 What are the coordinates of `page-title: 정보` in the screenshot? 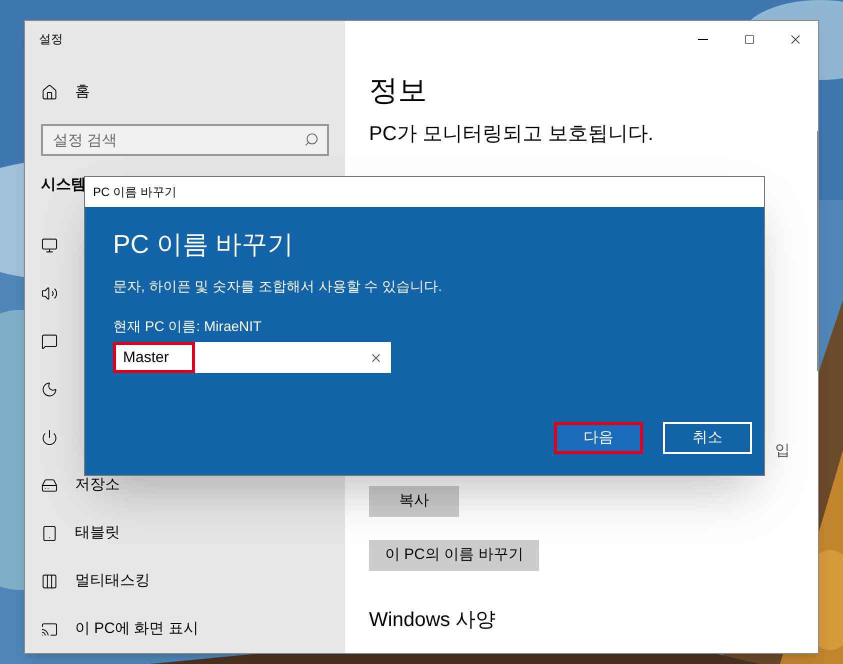 It's located at (398, 91).